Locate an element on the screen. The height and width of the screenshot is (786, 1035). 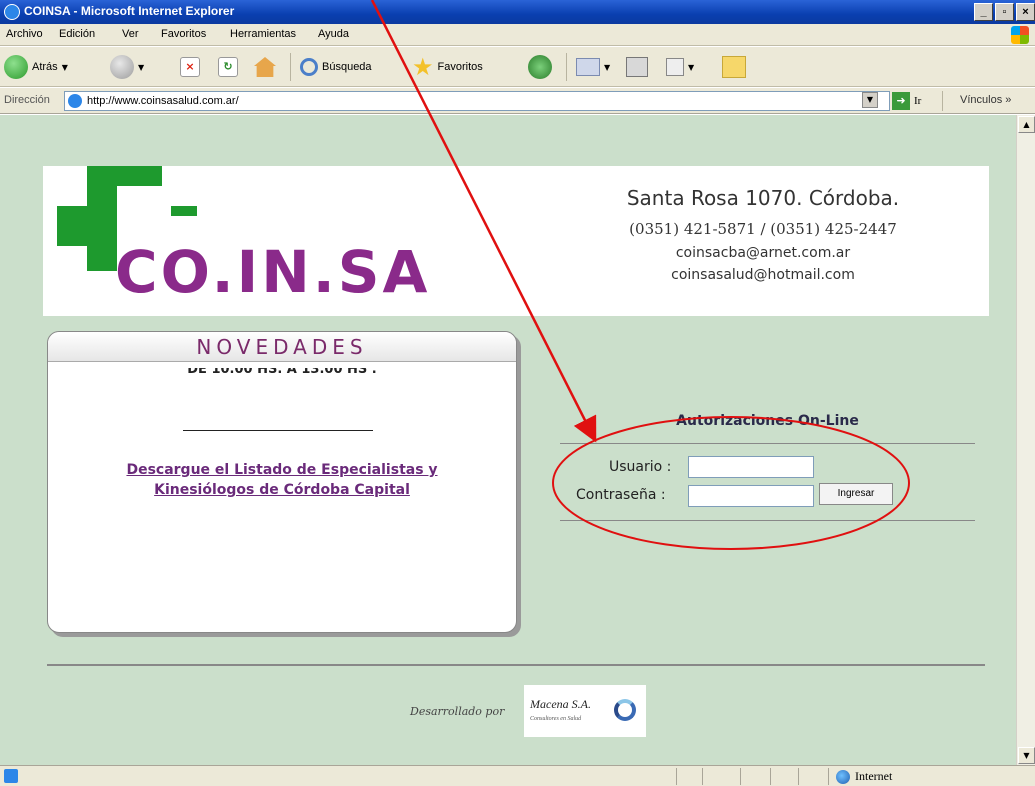
stop-icon: × is located at coordinates (190, 67).